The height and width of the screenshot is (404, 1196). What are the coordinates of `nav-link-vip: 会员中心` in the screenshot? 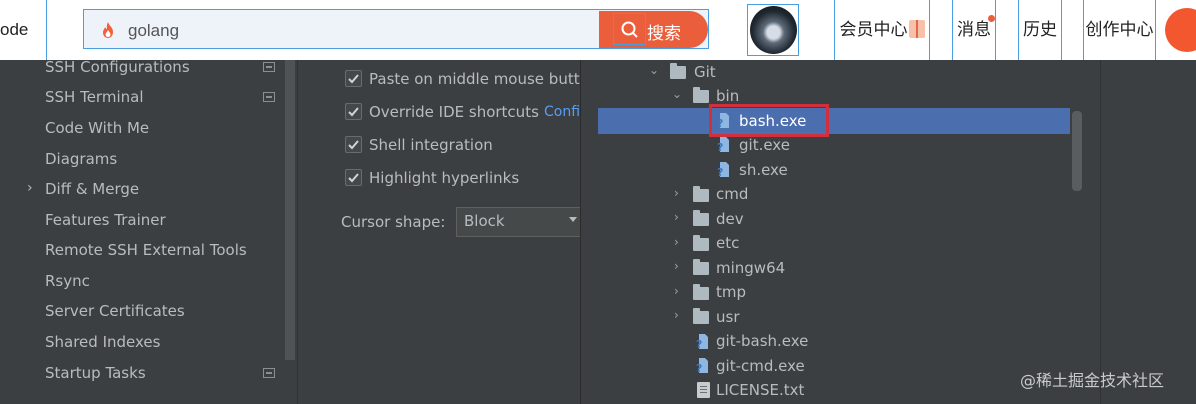 It's located at (882, 30).